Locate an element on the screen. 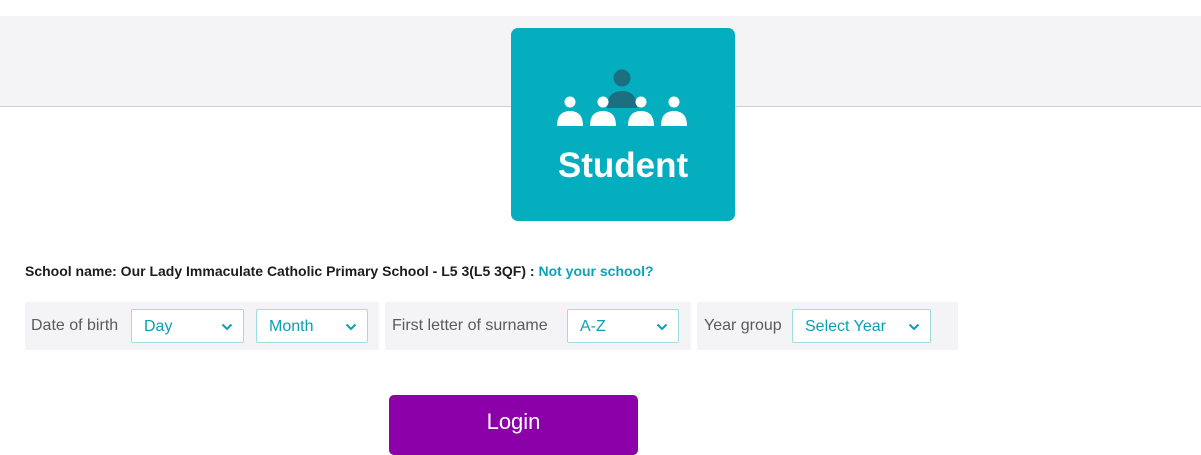 Image resolution: width=1201 pixels, height=455 pixels. year-group-select: Select Year is located at coordinates (861, 326).